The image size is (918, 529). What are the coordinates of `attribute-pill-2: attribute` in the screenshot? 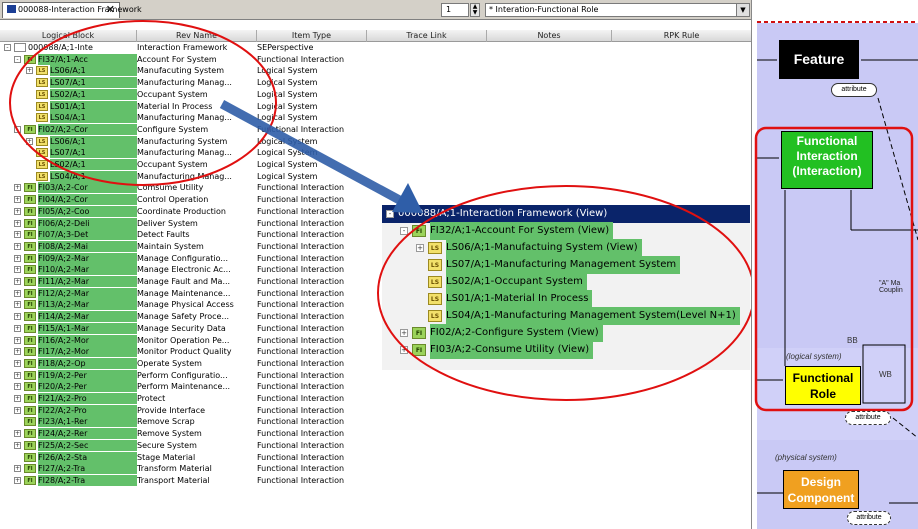 It's located at (868, 418).